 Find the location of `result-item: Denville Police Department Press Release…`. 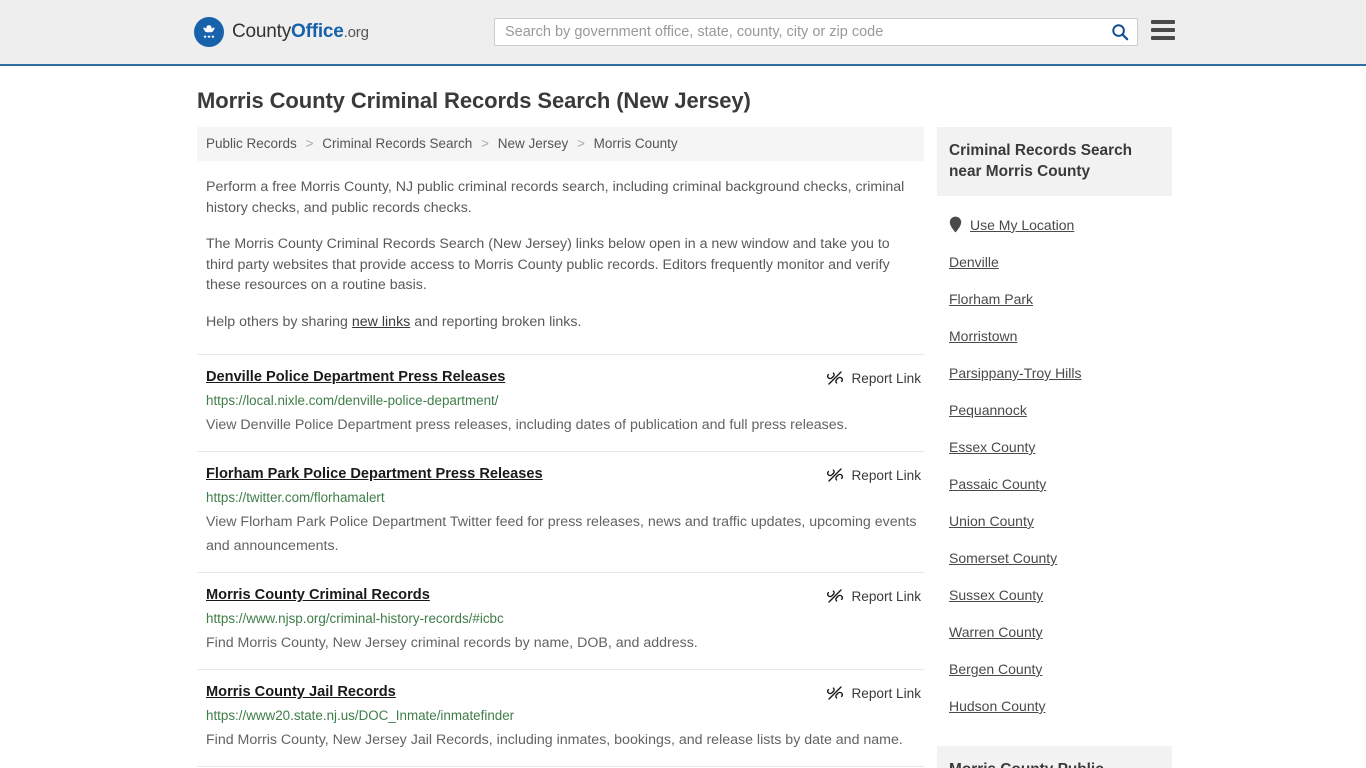

result-item: Denville Police Department Press Release… is located at coordinates (560, 403).